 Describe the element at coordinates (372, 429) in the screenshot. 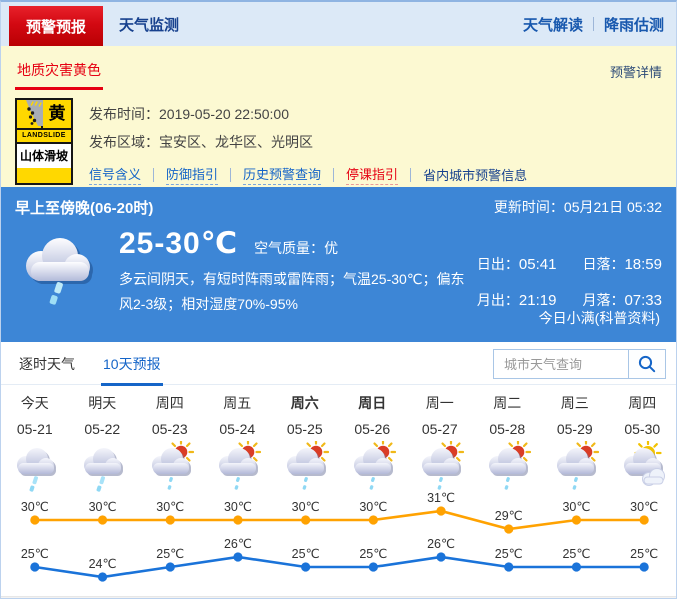

I see `day-date: 05-26` at that location.